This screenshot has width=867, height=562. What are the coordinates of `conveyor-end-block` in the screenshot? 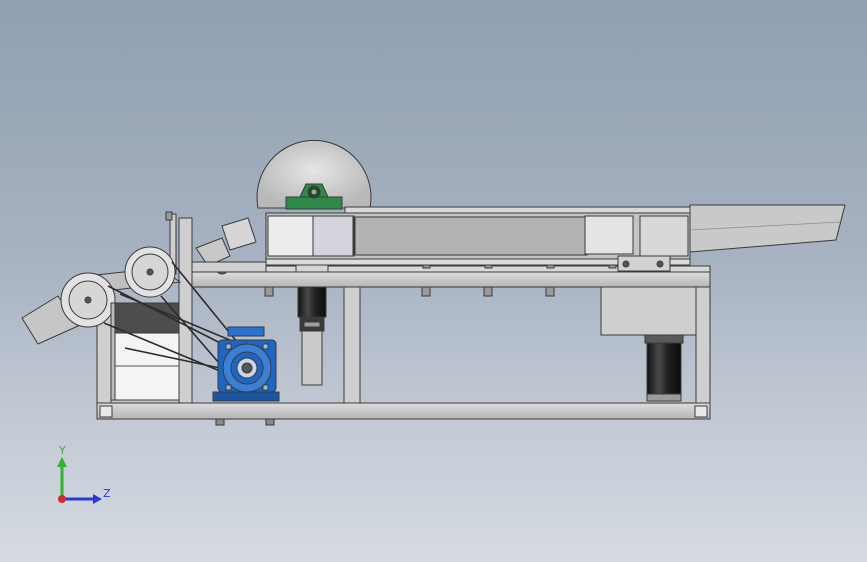 It's located at (664, 236).